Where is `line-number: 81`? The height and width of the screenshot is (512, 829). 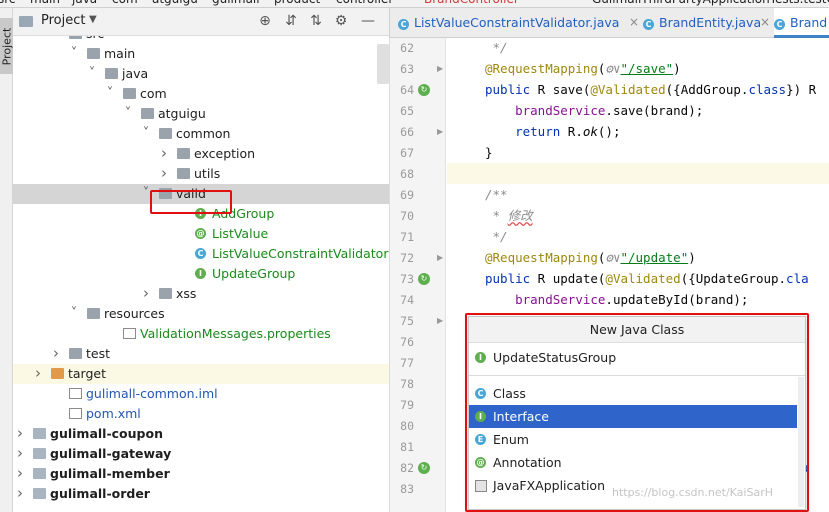 line-number: 81 is located at coordinates (407, 447).